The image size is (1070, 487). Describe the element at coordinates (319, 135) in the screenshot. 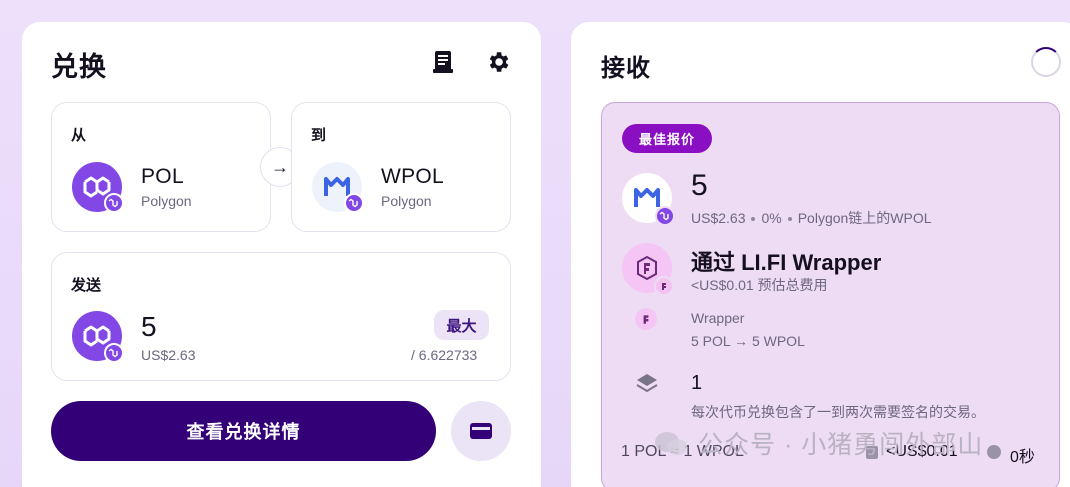

I see `to-label: 到` at that location.